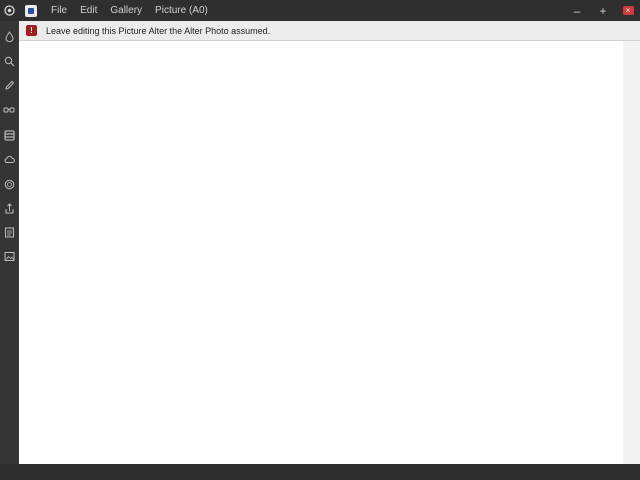  I want to click on menu-bar: File Edit Gallery Picture (A0), so click(130, 10).